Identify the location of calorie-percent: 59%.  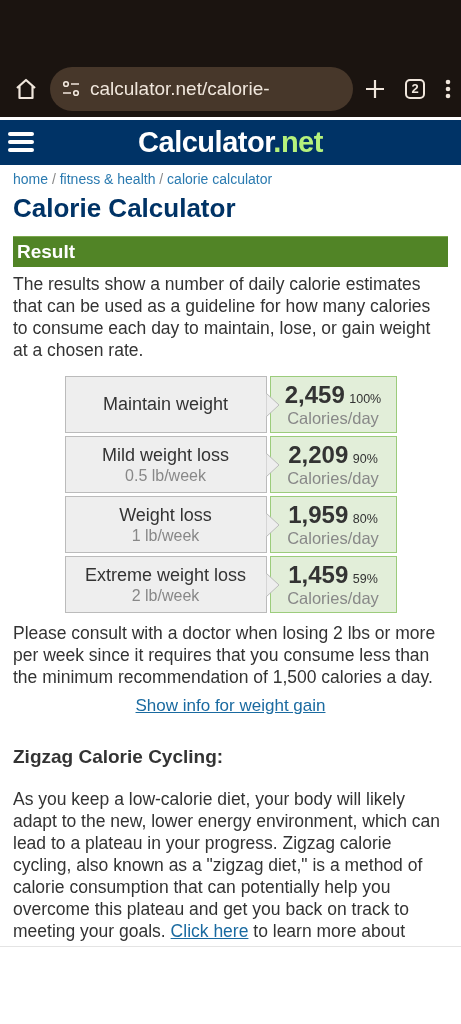
(365, 579).